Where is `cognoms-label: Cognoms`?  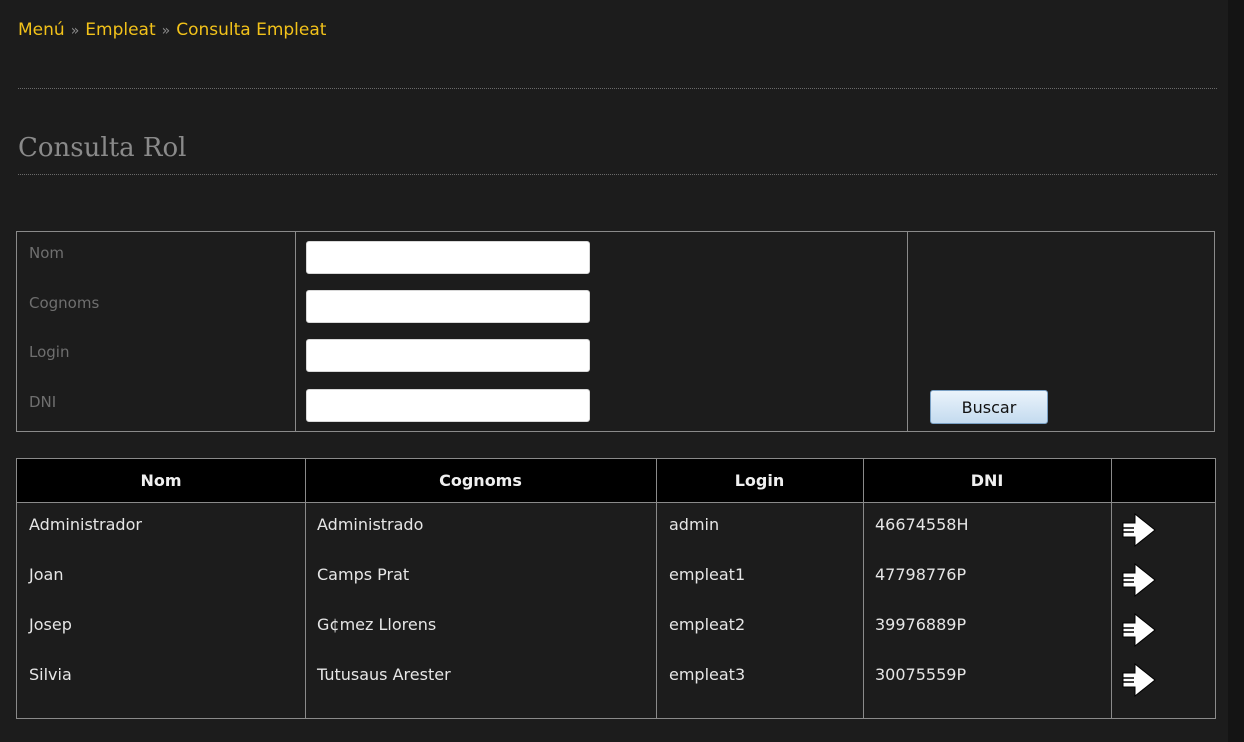 cognoms-label: Cognoms is located at coordinates (64, 303).